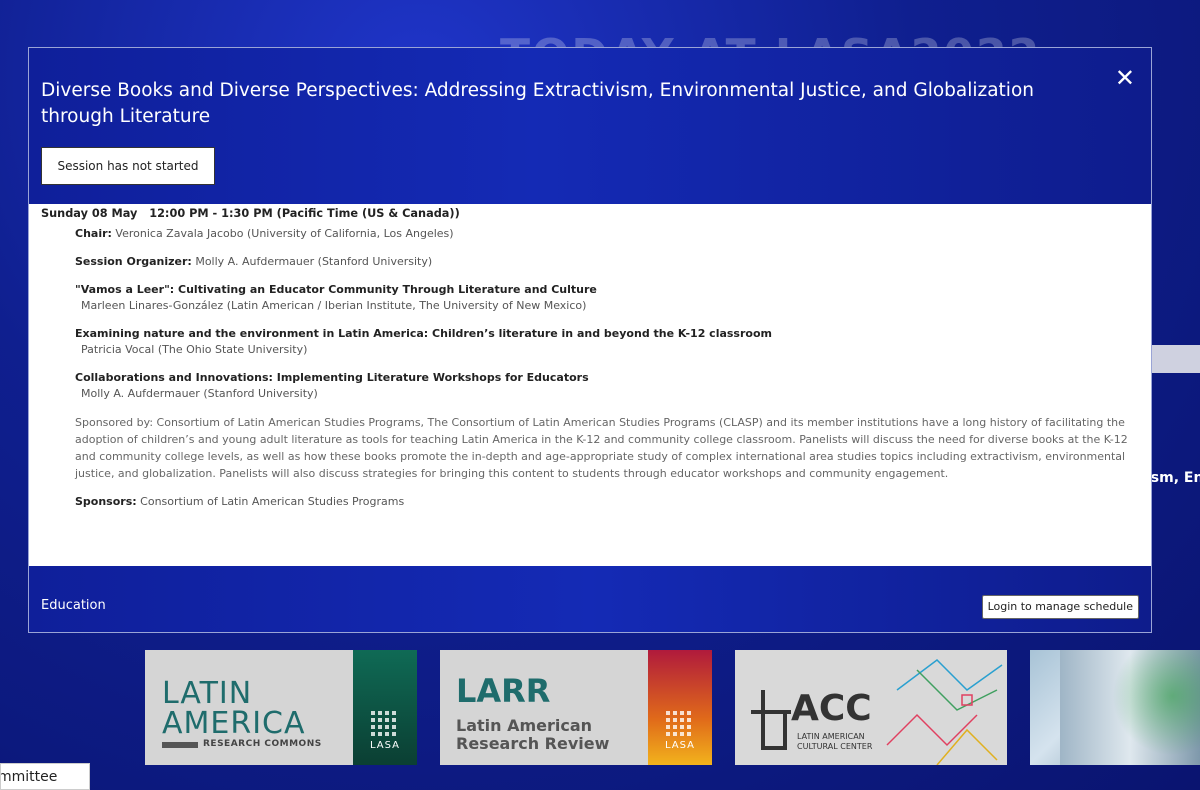  I want to click on banner-subtext: RESEARCH COMMONS, so click(262, 744).